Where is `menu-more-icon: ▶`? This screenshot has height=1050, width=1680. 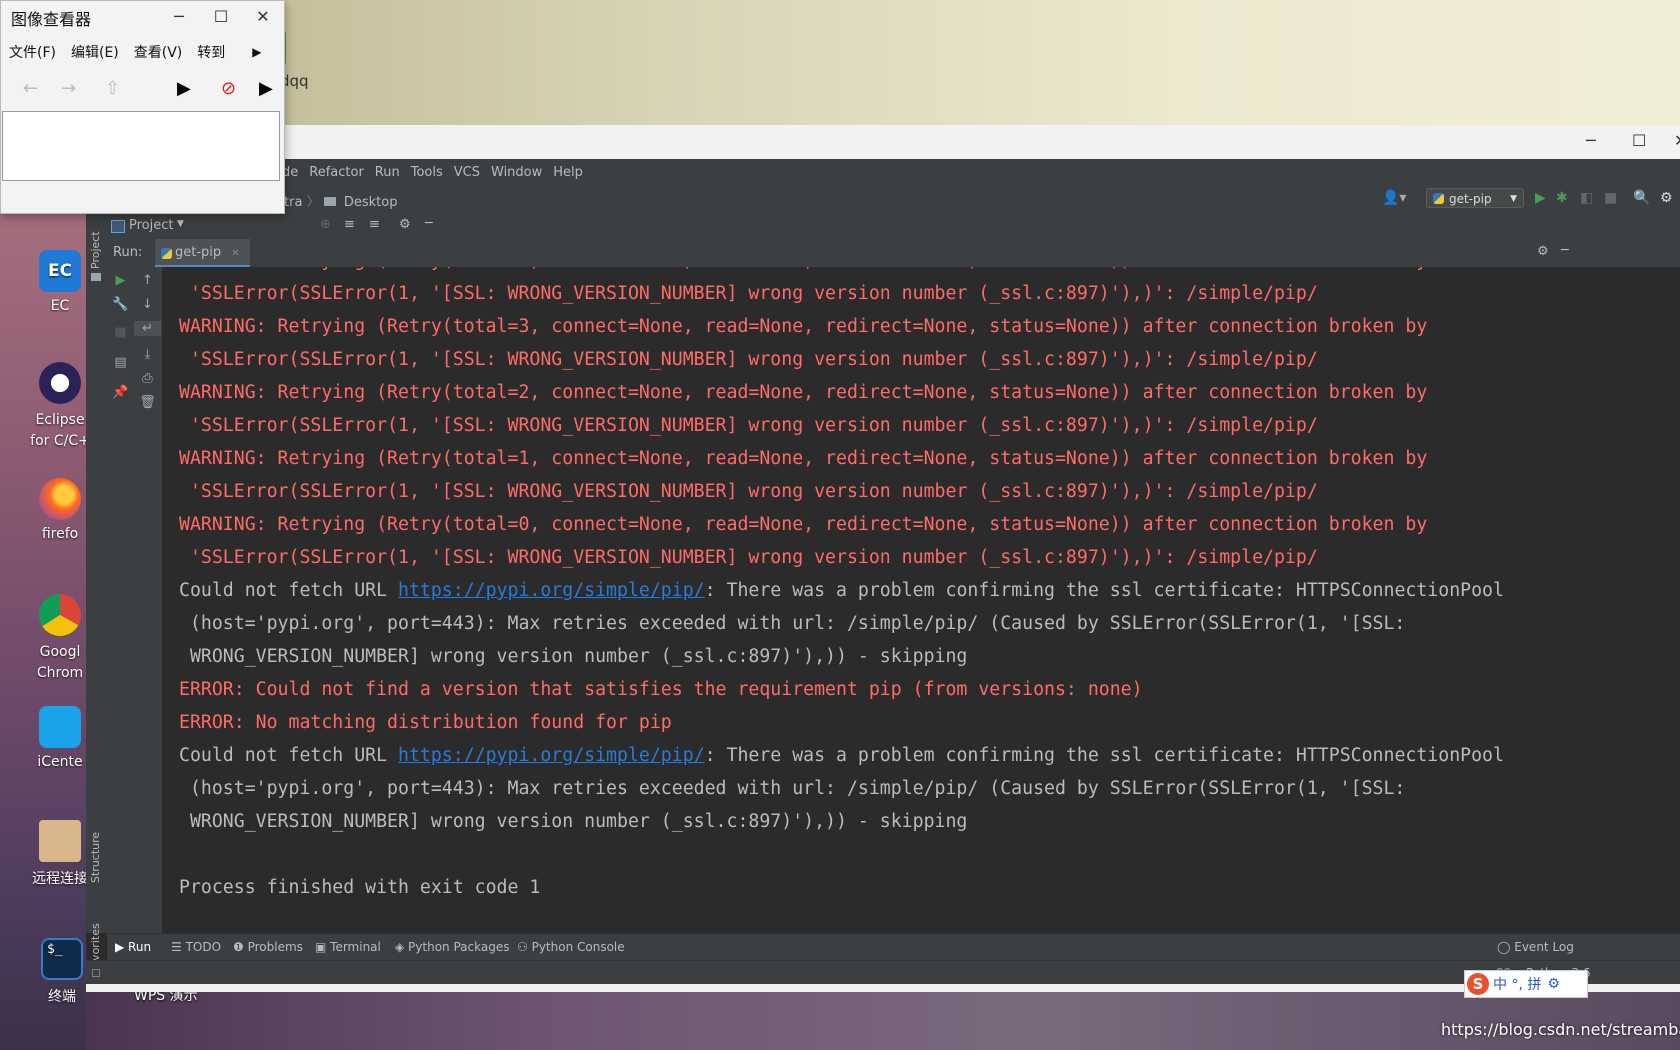 menu-more-icon: ▶ is located at coordinates (256, 52).